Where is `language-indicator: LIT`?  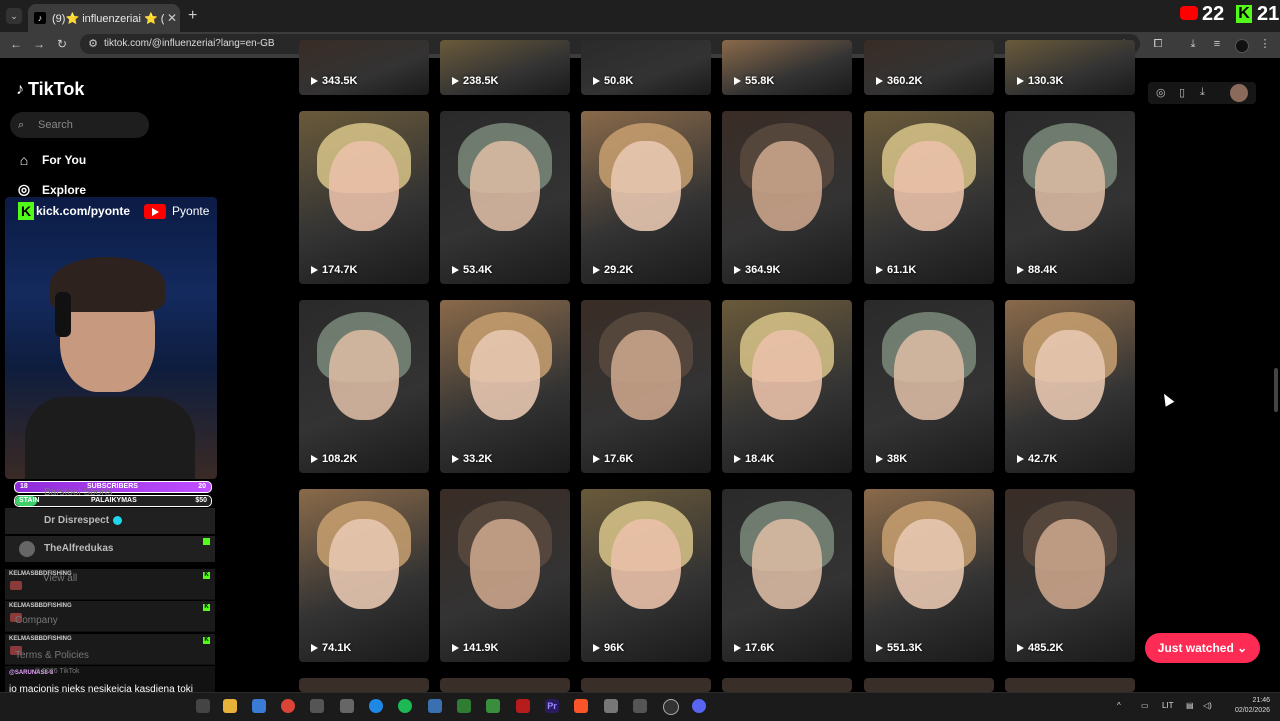
language-indicator: LIT is located at coordinates (1168, 705).